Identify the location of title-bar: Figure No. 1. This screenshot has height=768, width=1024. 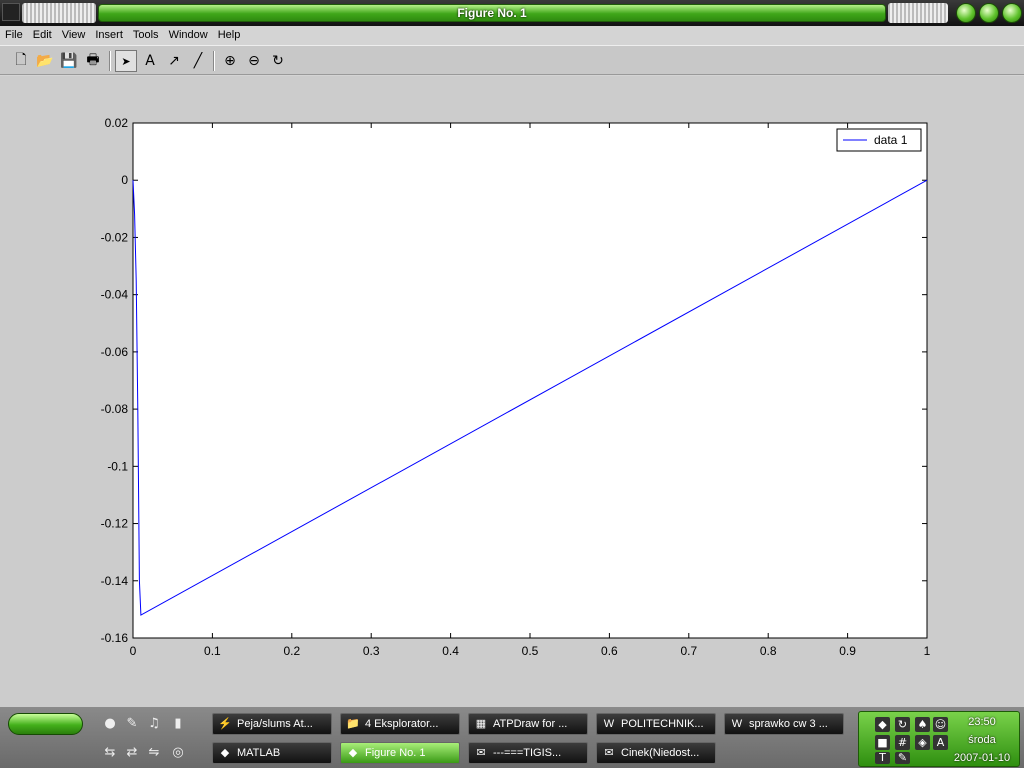
(512, 13).